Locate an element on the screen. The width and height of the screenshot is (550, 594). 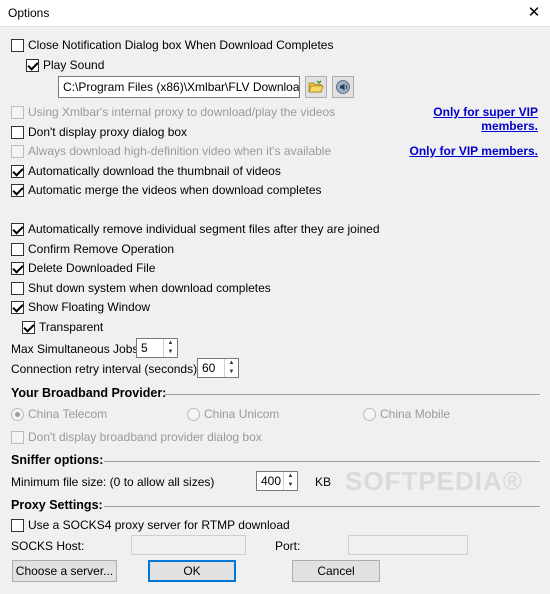
shutdown-option: Shut down system when download completes is located at coordinates (141, 288).